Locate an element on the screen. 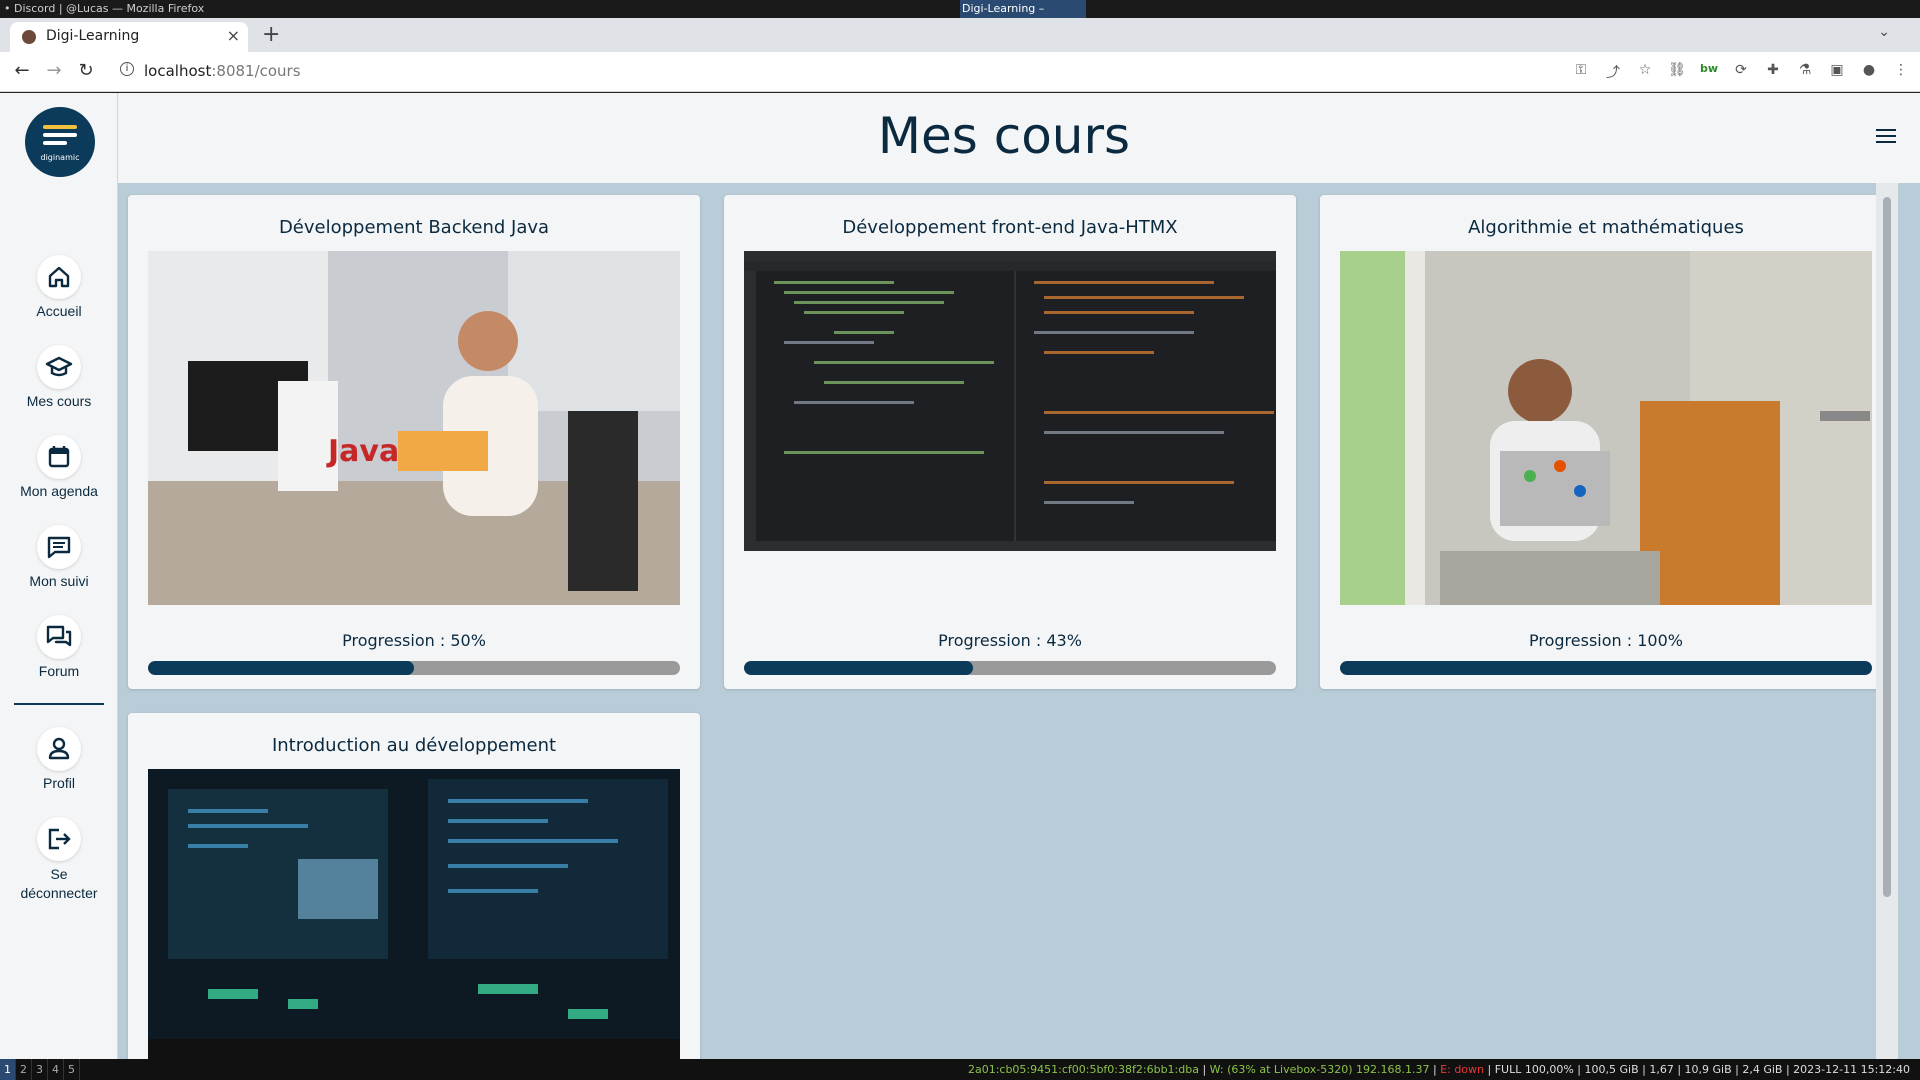 This screenshot has height=1080, width=1920. load-average: 1,67 is located at coordinates (1661, 1069).